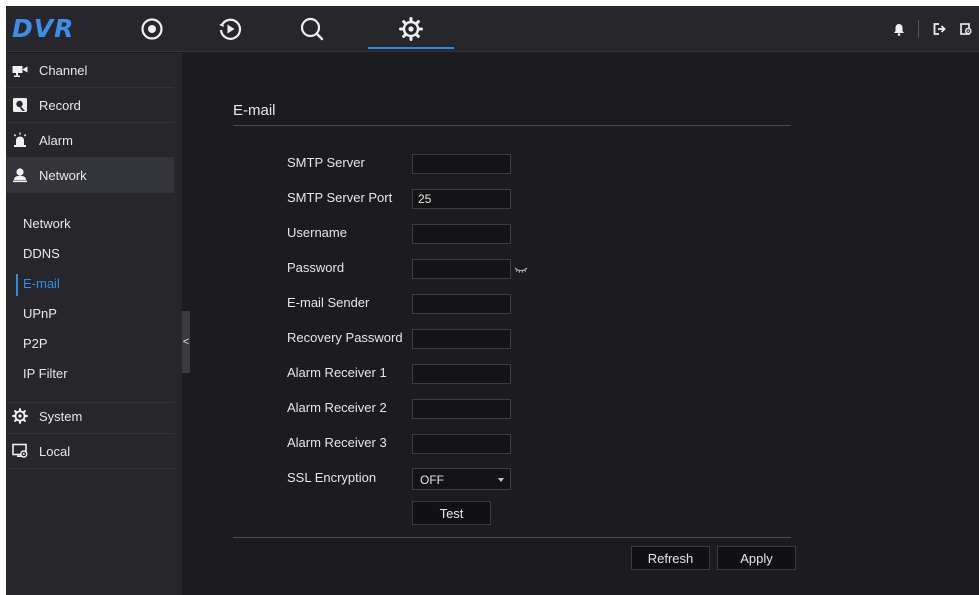 The height and width of the screenshot is (595, 979). Describe the element at coordinates (966, 29) in the screenshot. I see `lock-screen-icon` at that location.